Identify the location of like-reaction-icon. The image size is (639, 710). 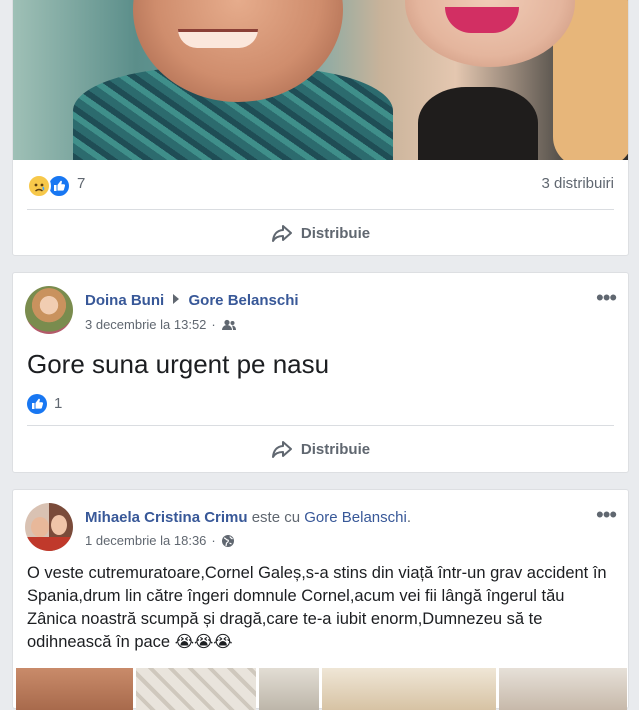
(37, 404).